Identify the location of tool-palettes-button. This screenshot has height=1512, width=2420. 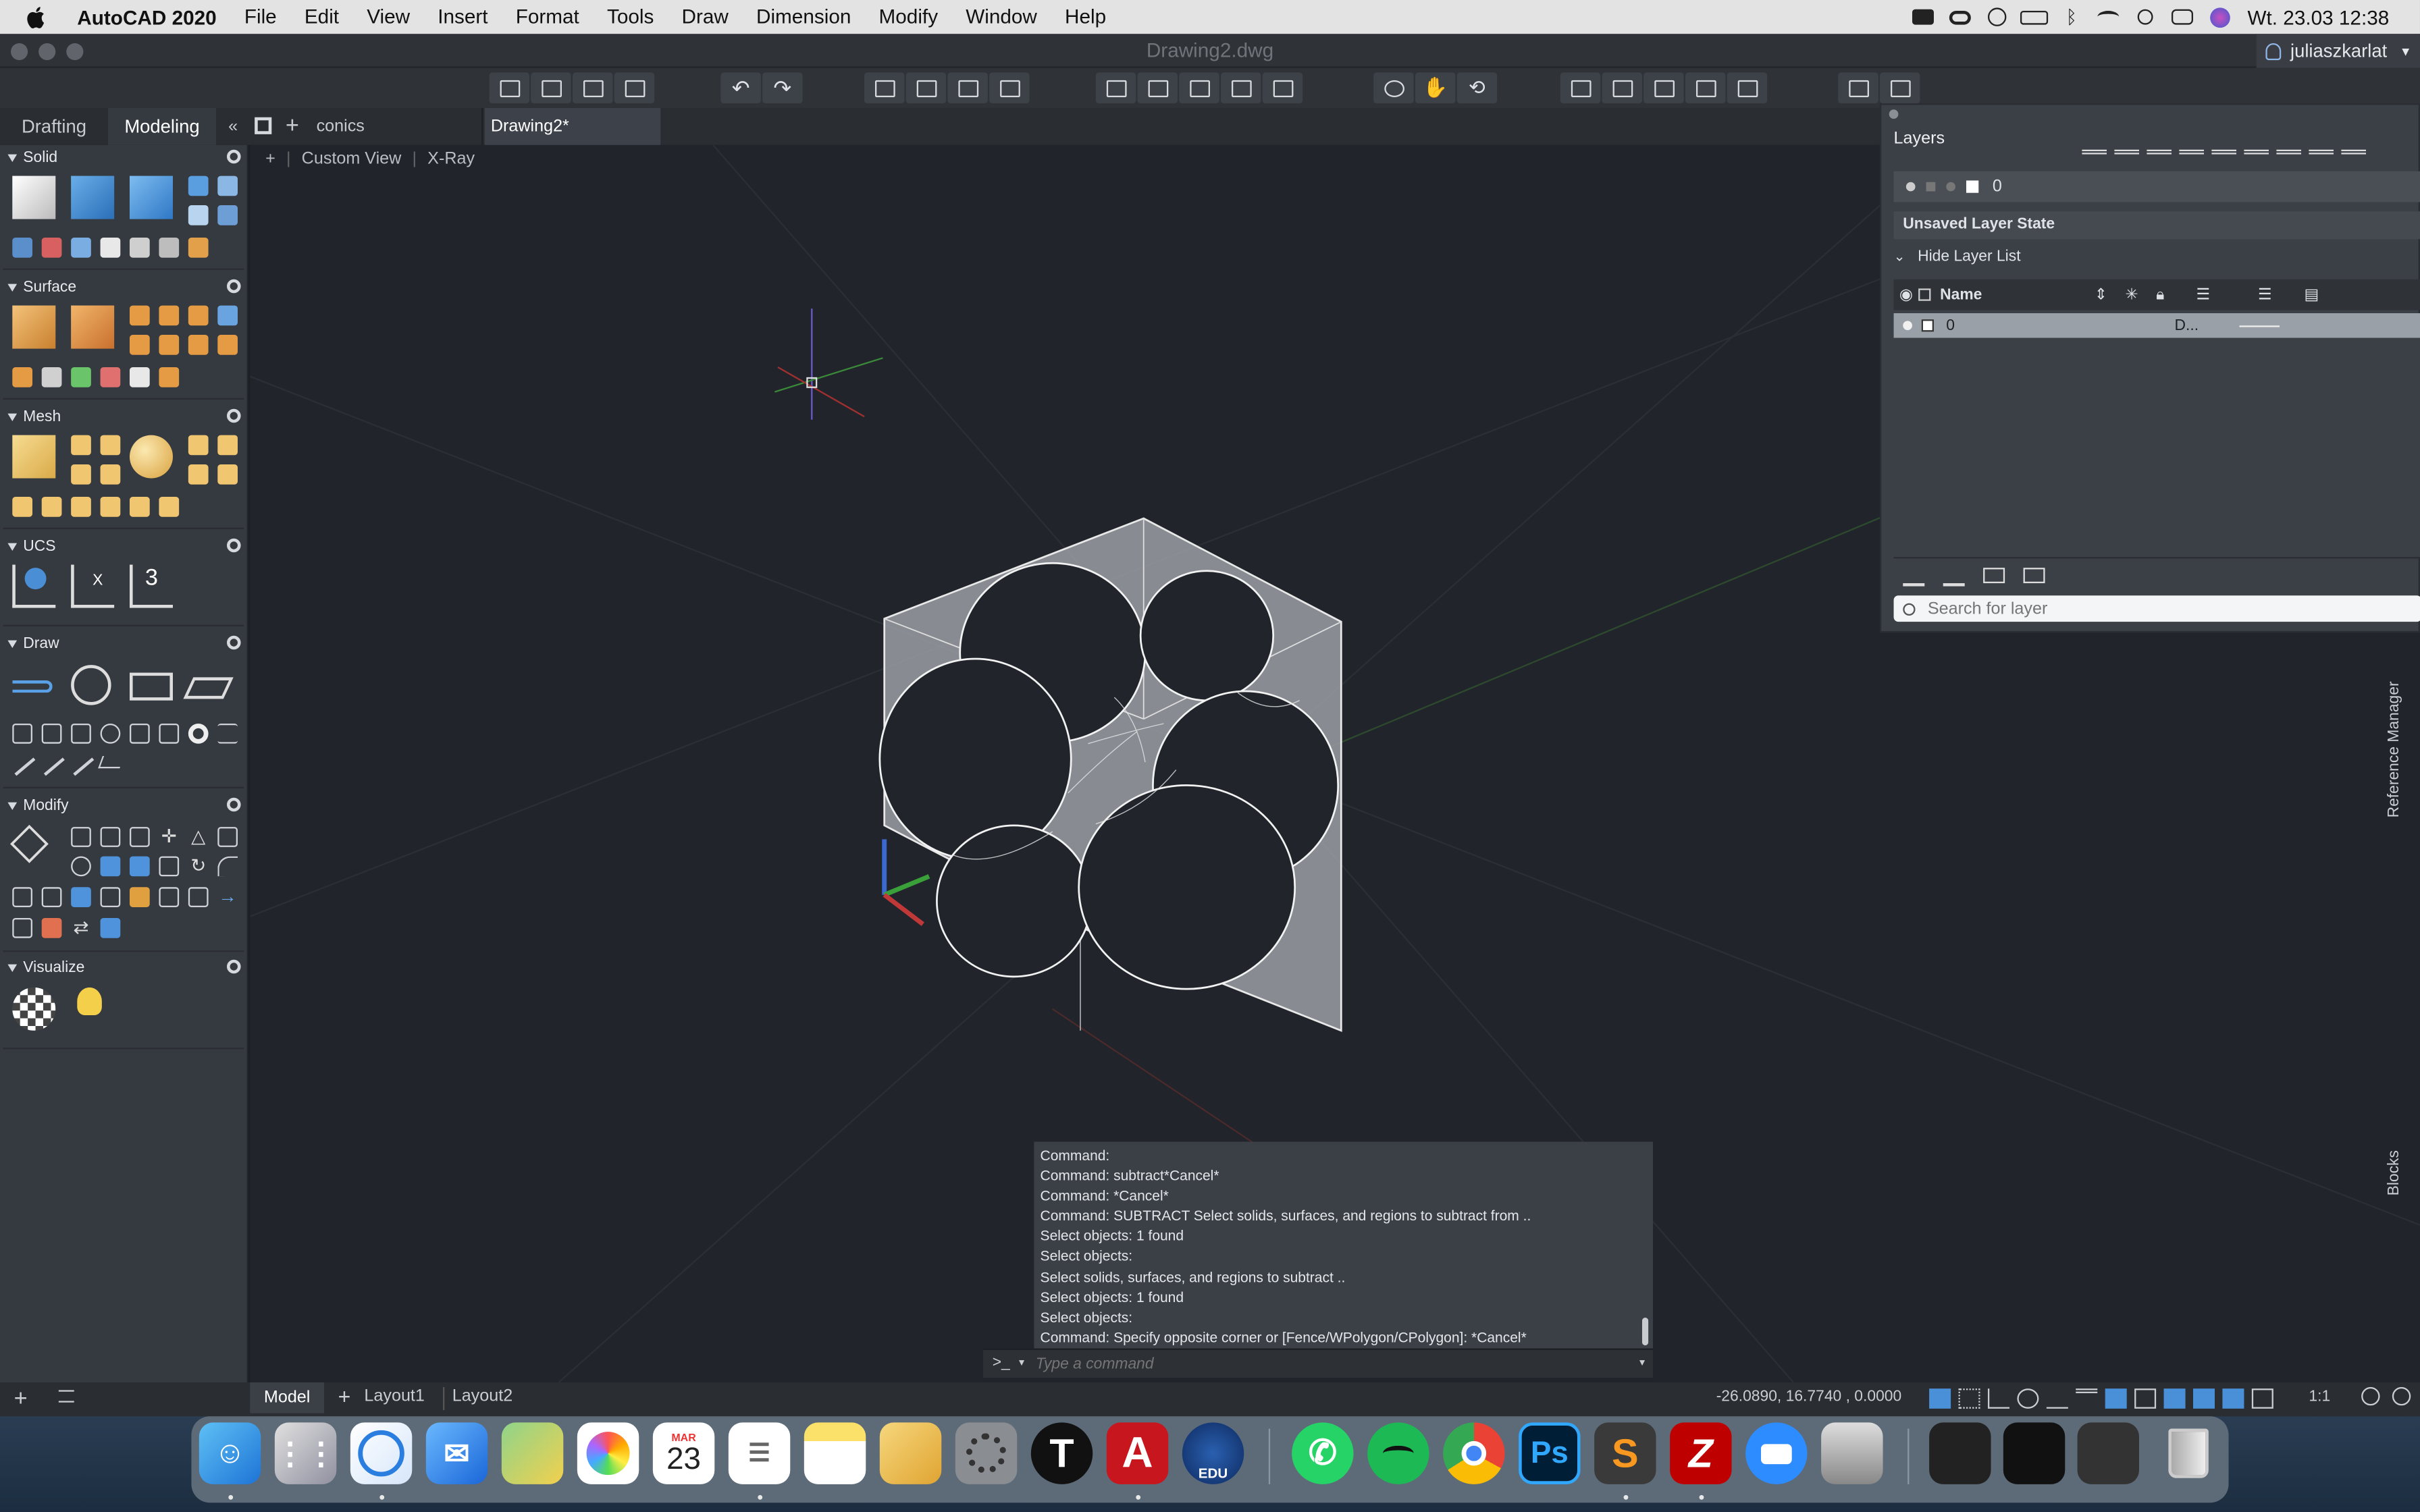
(1747, 88).